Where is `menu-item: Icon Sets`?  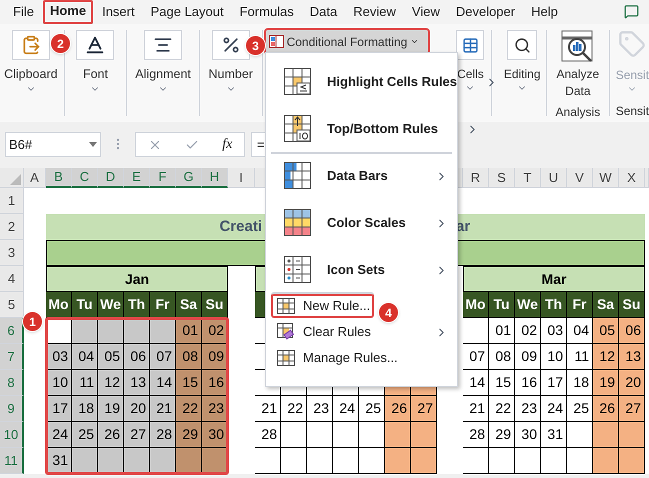 menu-item: Icon Sets is located at coordinates (361, 269).